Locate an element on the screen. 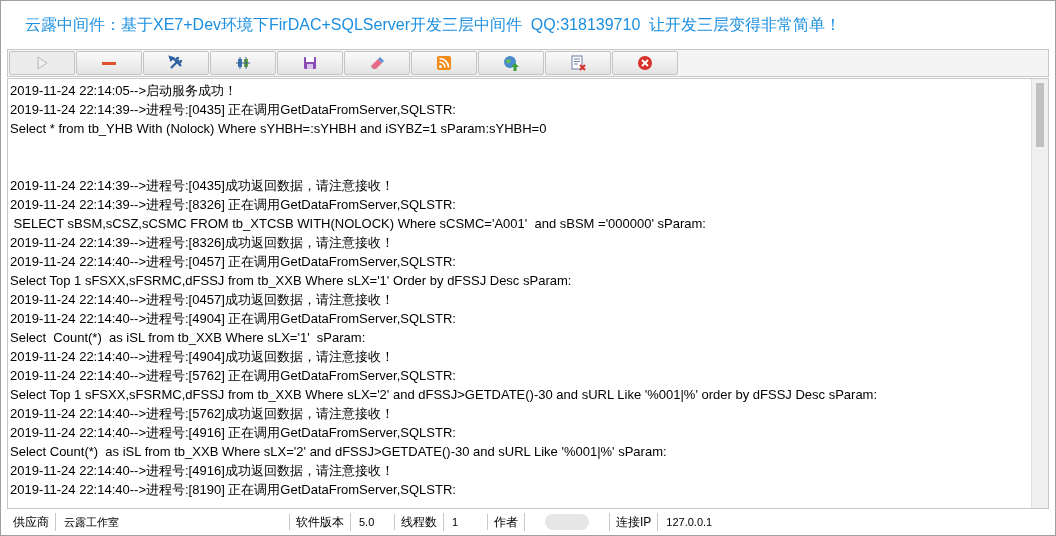 This screenshot has height=536, width=1056. status-value: 127.0.0.1 is located at coordinates (689, 522).